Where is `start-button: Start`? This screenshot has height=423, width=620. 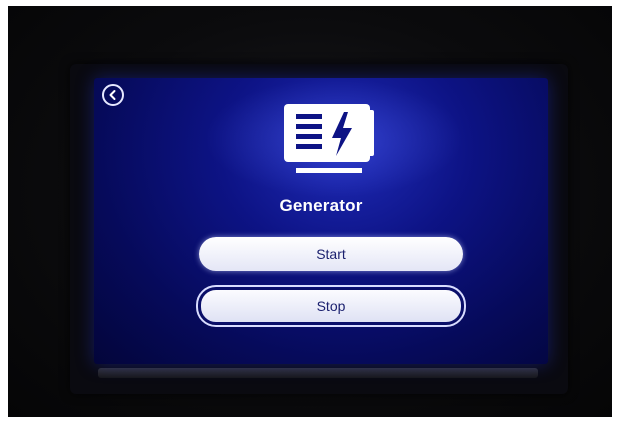 start-button: Start is located at coordinates (331, 254).